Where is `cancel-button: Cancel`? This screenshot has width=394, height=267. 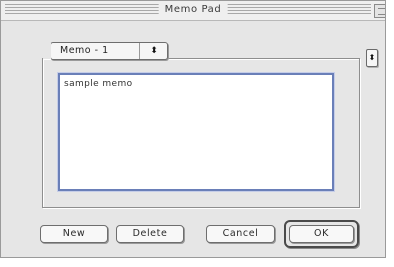
cancel-button: Cancel is located at coordinates (240, 234).